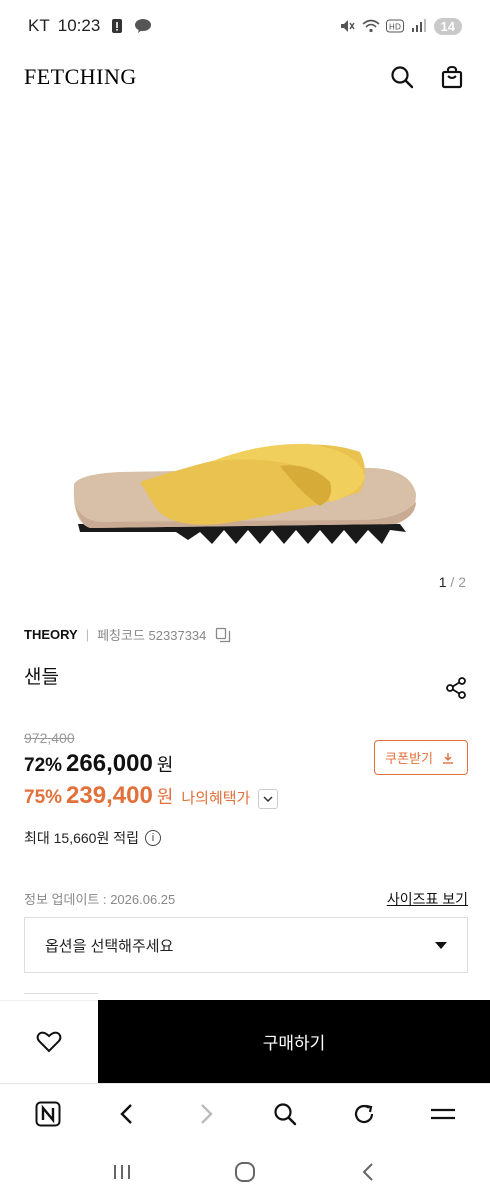 This screenshot has width=490, height=1200. I want to click on update-date: 정보 업데이트 : 2026.06.25, so click(100, 899).